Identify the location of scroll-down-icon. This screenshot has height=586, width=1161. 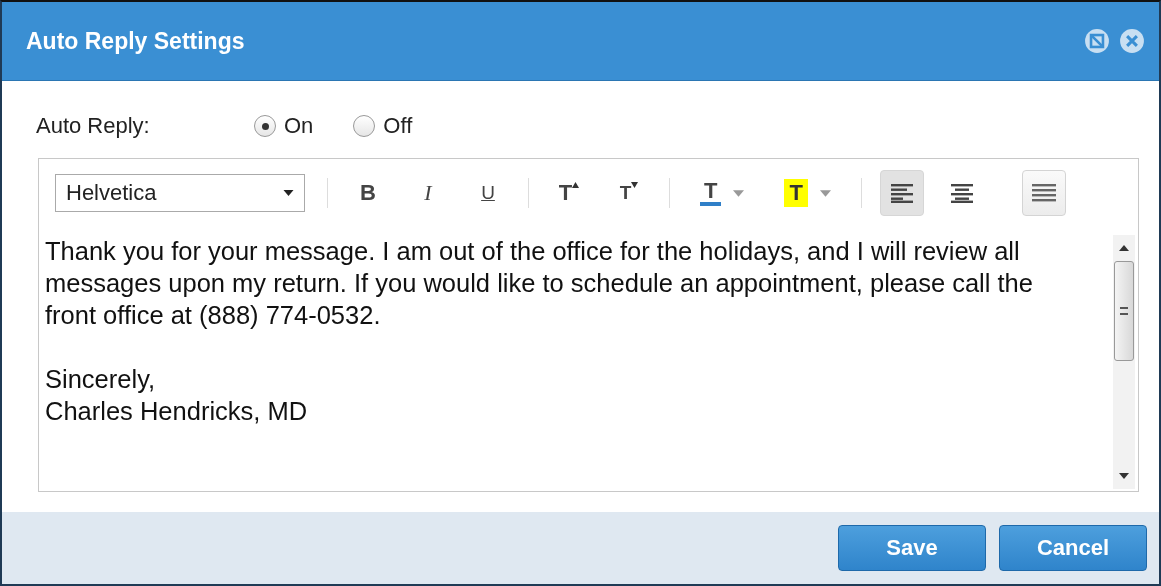
(1124, 476).